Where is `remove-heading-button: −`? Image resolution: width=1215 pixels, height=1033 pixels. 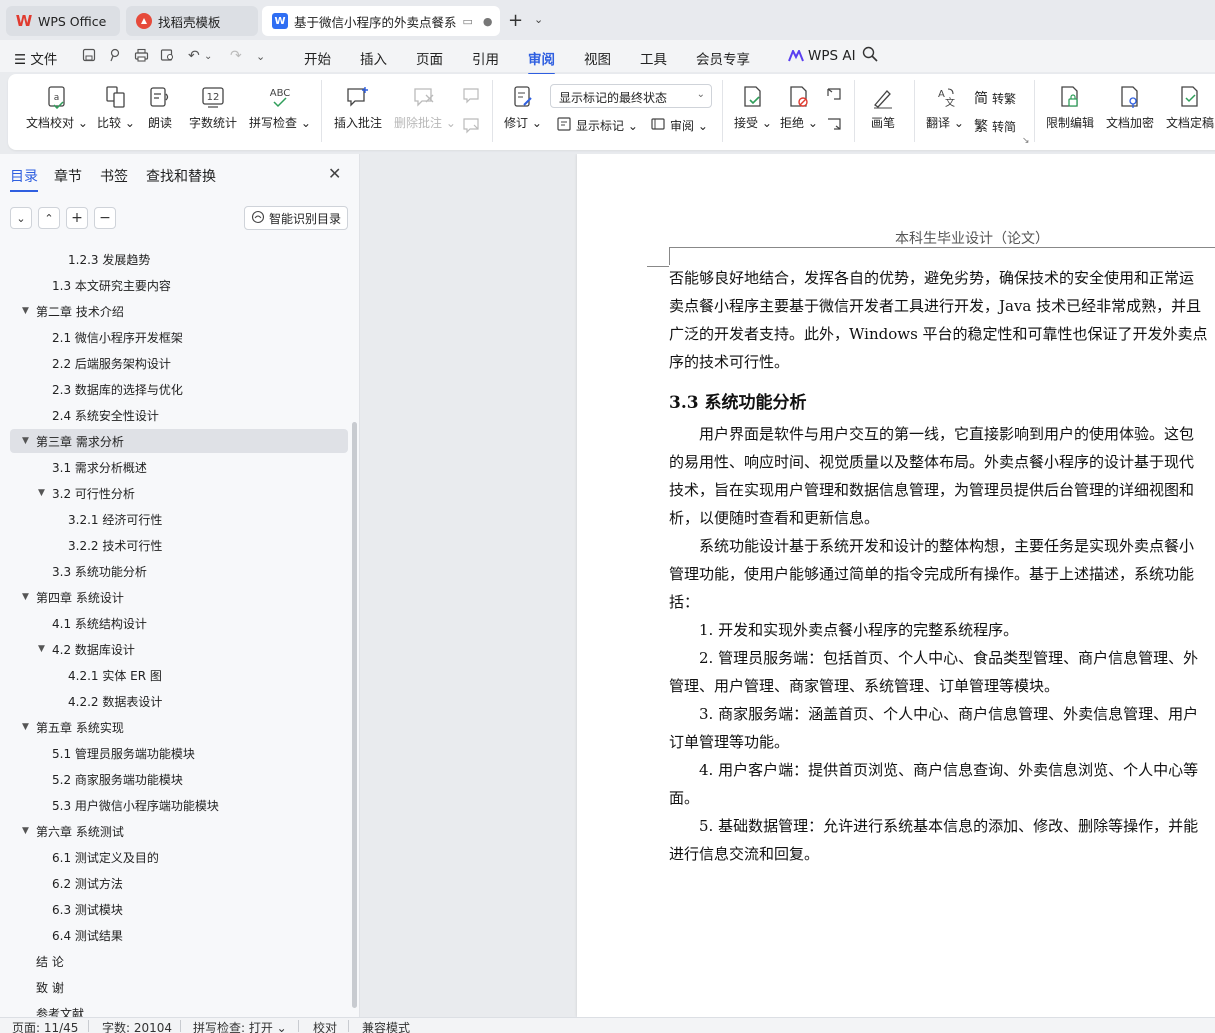 remove-heading-button: − is located at coordinates (105, 218).